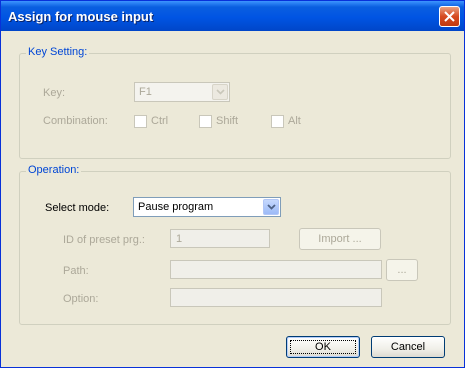 The image size is (465, 368). I want to click on select-mode-arrow, so click(271, 207).